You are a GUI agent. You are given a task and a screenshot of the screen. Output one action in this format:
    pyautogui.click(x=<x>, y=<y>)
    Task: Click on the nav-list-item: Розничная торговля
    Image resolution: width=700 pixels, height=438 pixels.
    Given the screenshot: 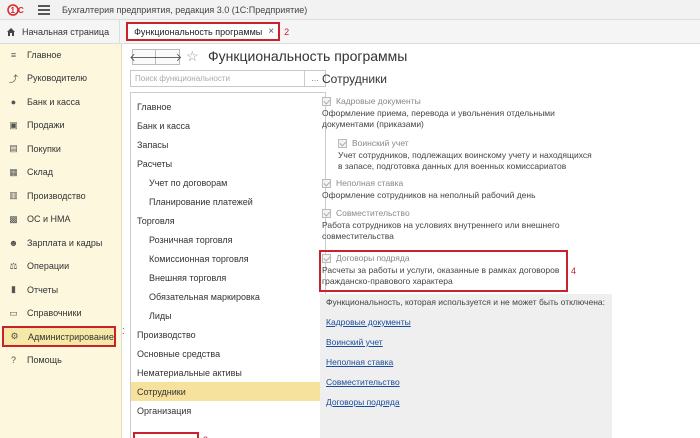 What is the action you would take?
    pyautogui.click(x=228, y=239)
    